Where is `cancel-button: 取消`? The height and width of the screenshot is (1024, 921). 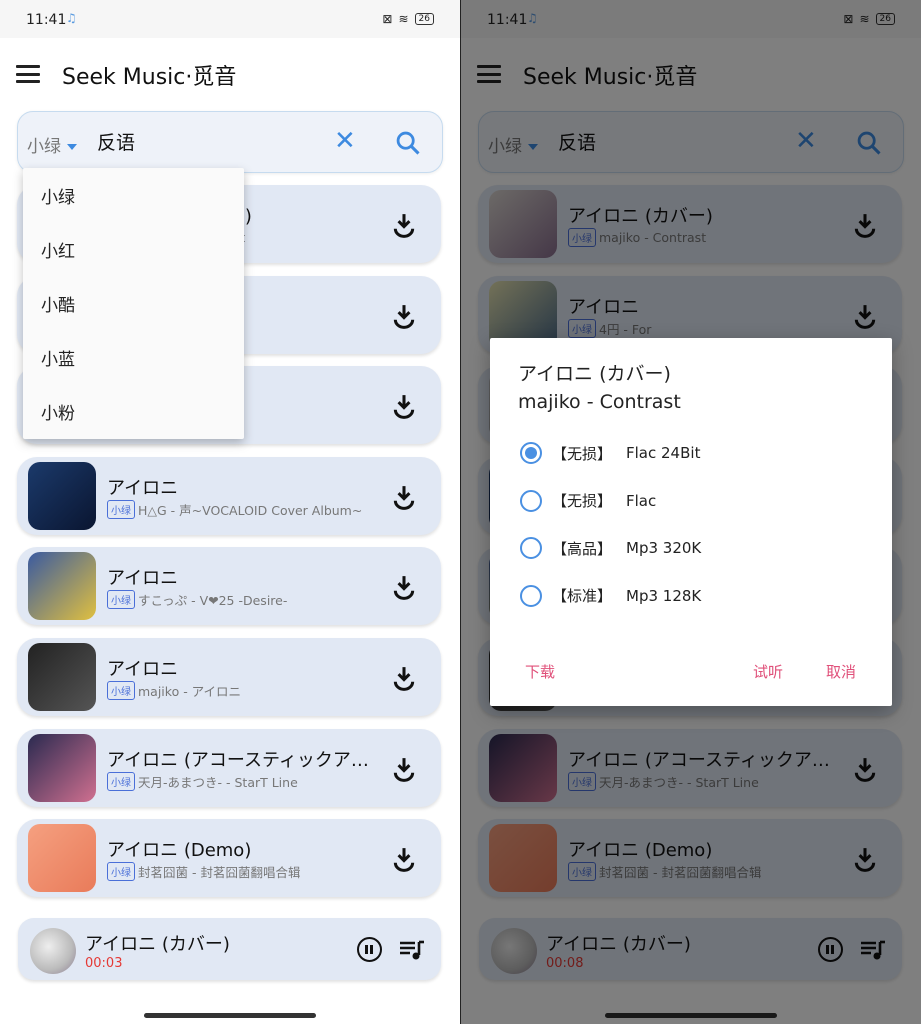 cancel-button: 取消 is located at coordinates (841, 671).